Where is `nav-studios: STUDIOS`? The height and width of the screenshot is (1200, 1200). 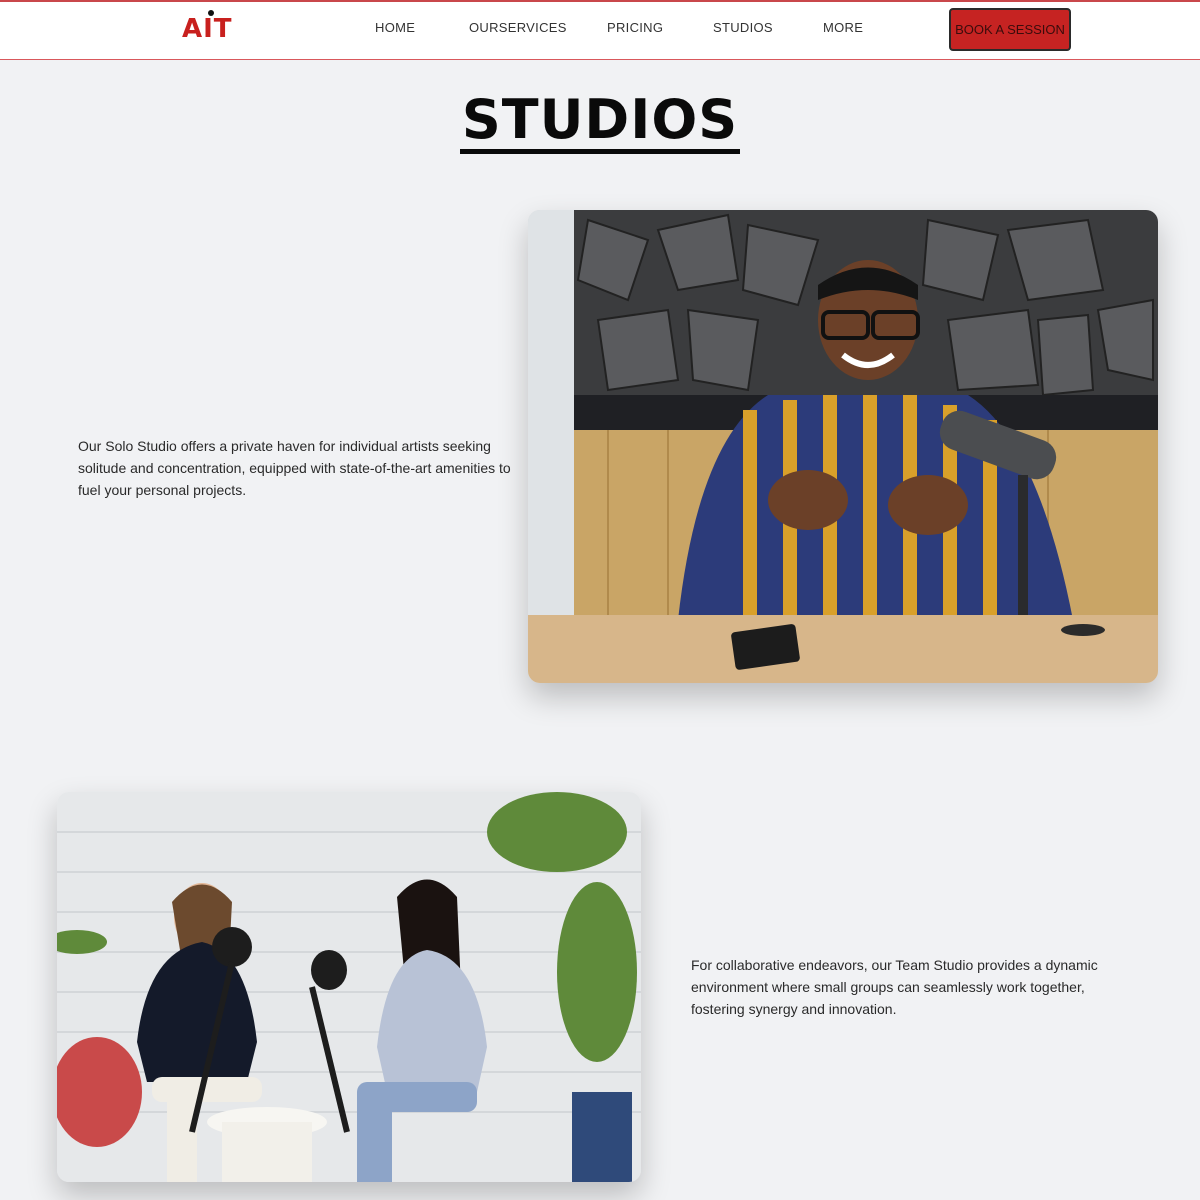 nav-studios: STUDIOS is located at coordinates (743, 27).